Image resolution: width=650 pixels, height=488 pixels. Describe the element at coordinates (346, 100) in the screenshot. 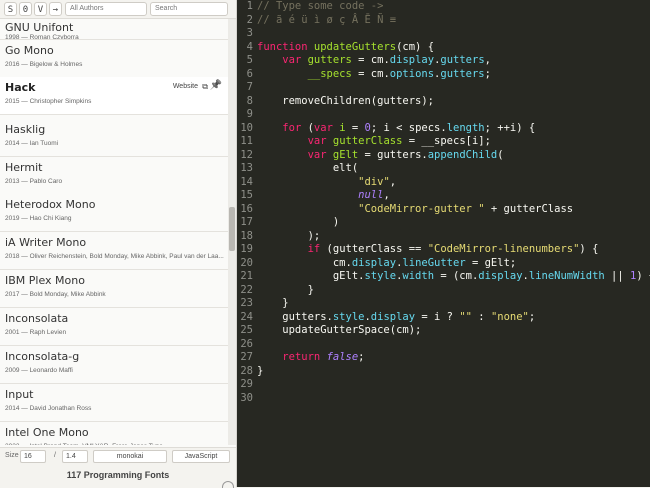

I see `code-token: removeChildren(gutters);` at that location.